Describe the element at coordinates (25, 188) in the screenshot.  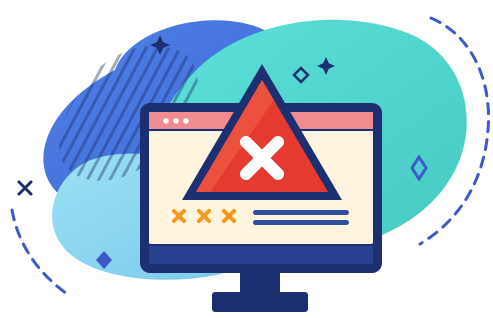
I see `small-x-icon` at that location.